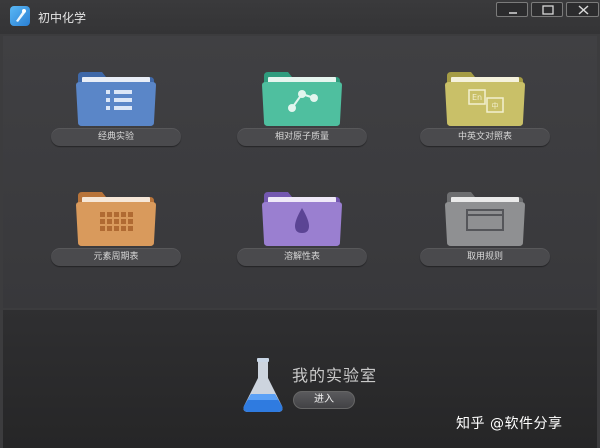 The image size is (600, 448). What do you see at coordinates (509, 424) in the screenshot?
I see `watermark-text: 知乎 @软件分享` at bounding box center [509, 424].